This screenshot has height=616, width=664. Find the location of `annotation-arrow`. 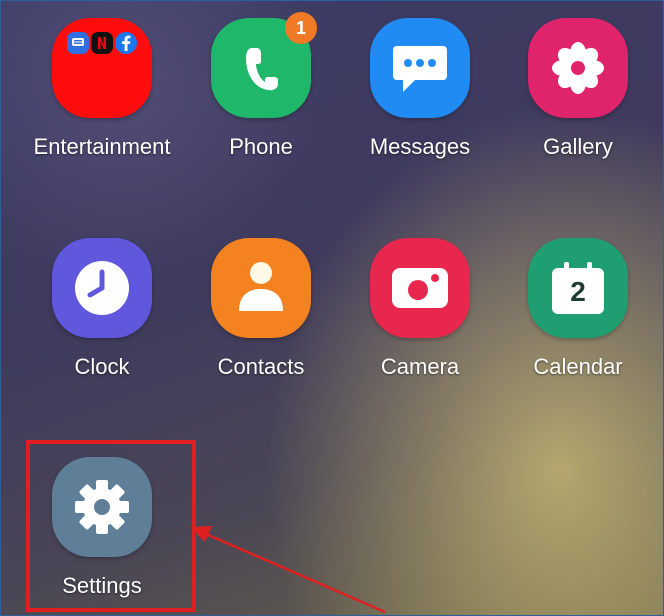

annotation-arrow is located at coordinates (288, 570).